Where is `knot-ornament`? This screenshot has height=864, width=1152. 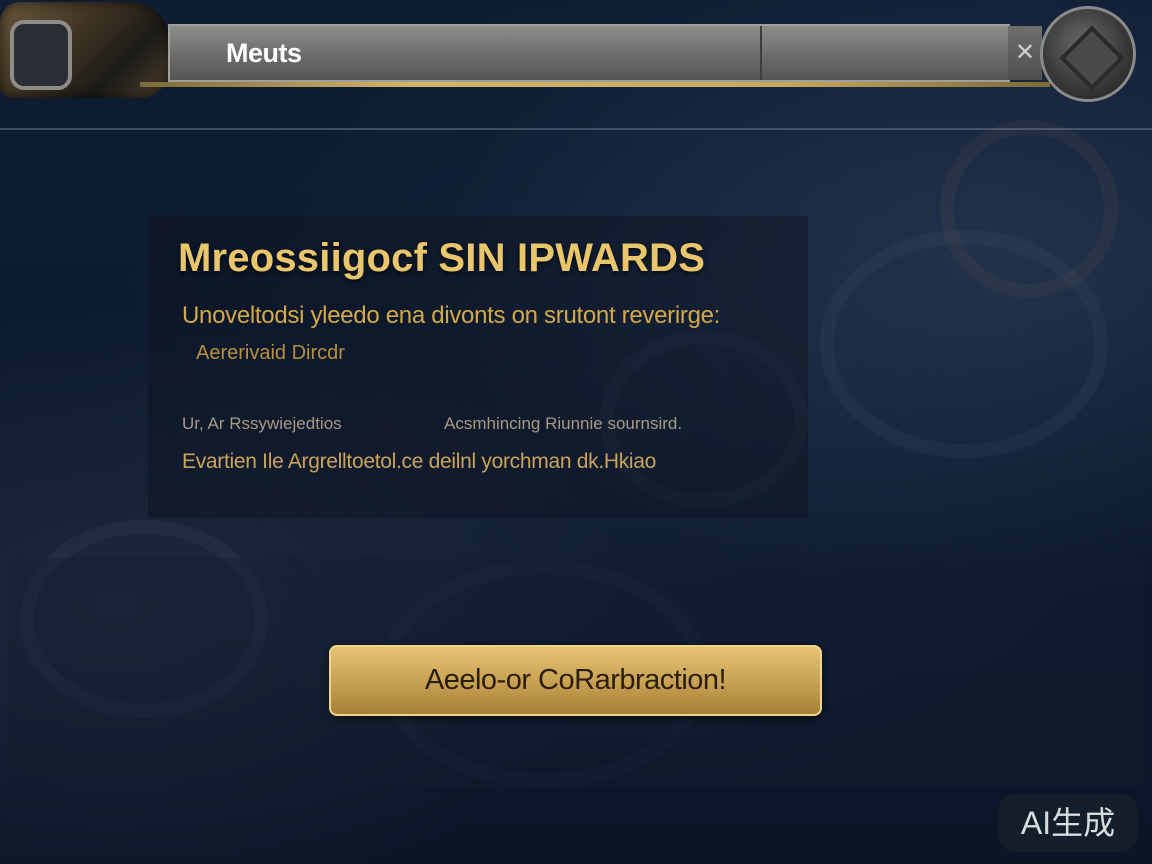
knot-ornament is located at coordinates (41, 55).